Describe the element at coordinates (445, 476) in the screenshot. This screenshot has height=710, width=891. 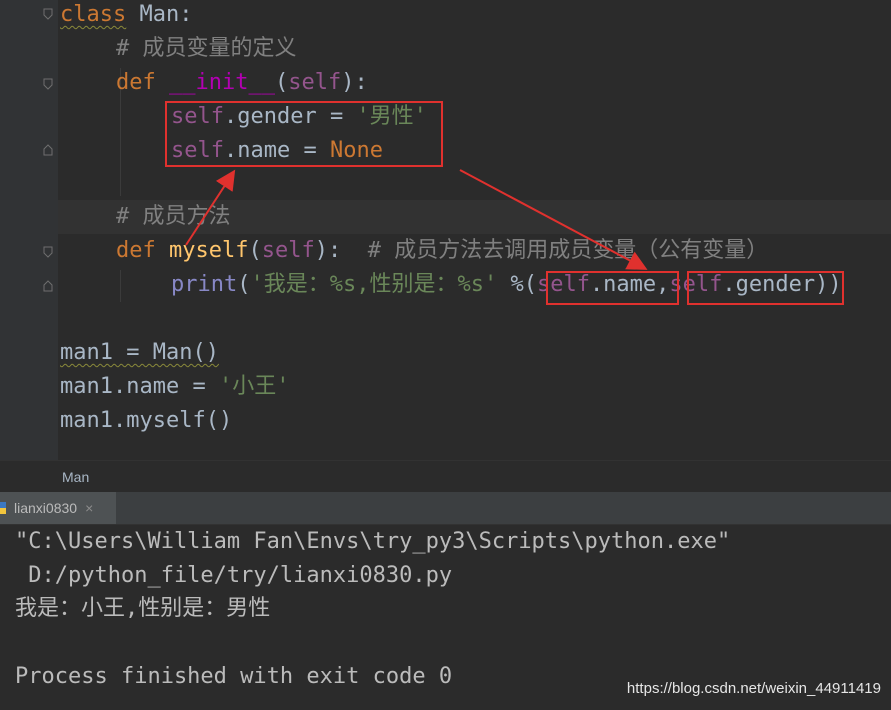
I see `breadcrumb-bar: Man` at that location.